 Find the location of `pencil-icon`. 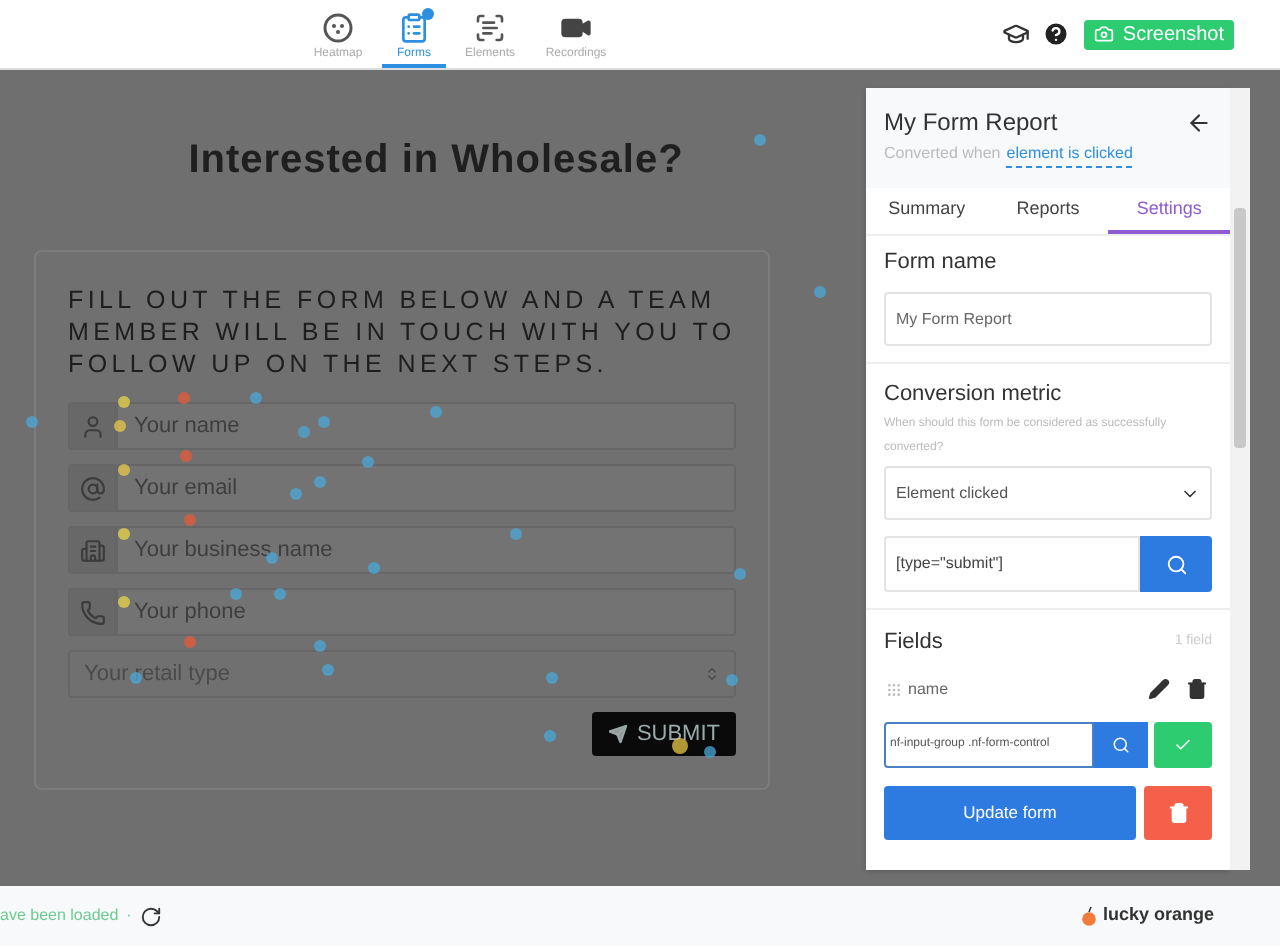

pencil-icon is located at coordinates (1159, 689).